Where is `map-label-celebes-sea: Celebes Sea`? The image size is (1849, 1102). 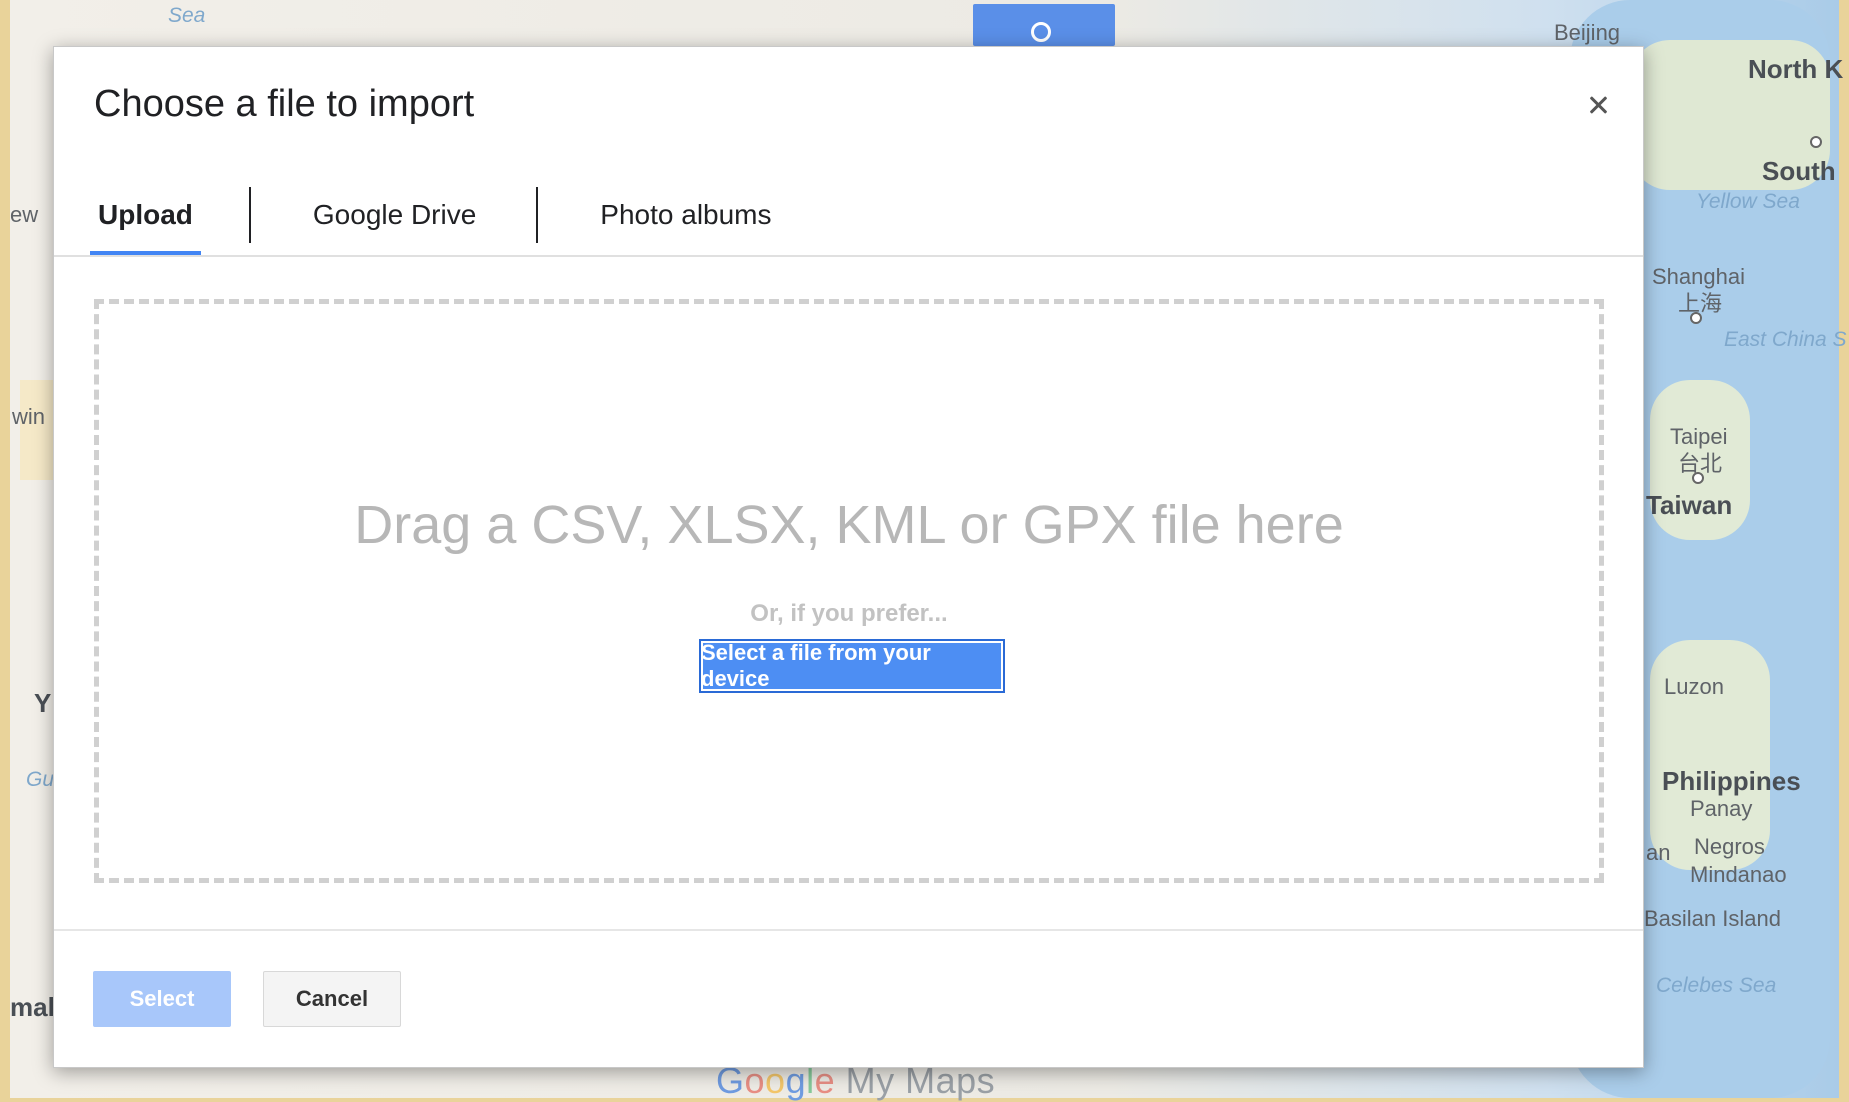 map-label-celebes-sea: Celebes Sea is located at coordinates (1716, 985).